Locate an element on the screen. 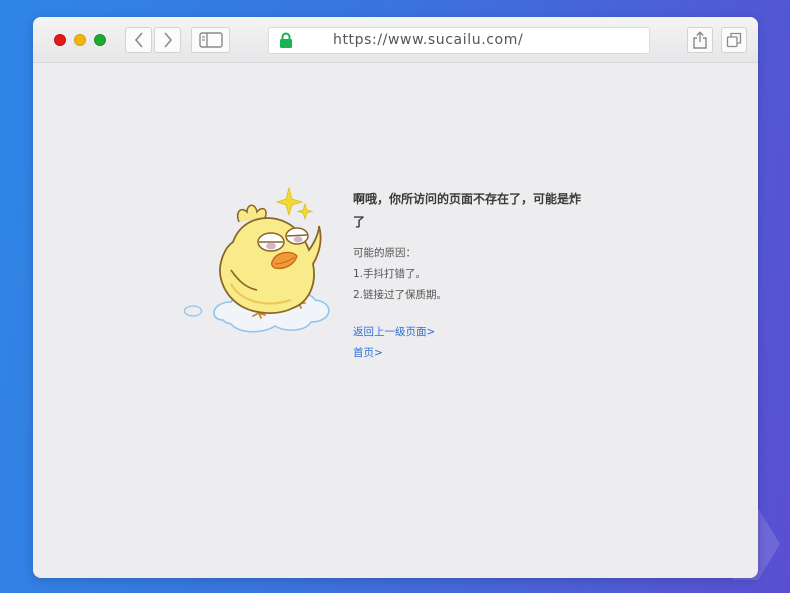 The width and height of the screenshot is (790, 593). error-reasons: 可能的原因： 1.手抖打错了。 2.链接过了保质期。 is located at coordinates (473, 274).